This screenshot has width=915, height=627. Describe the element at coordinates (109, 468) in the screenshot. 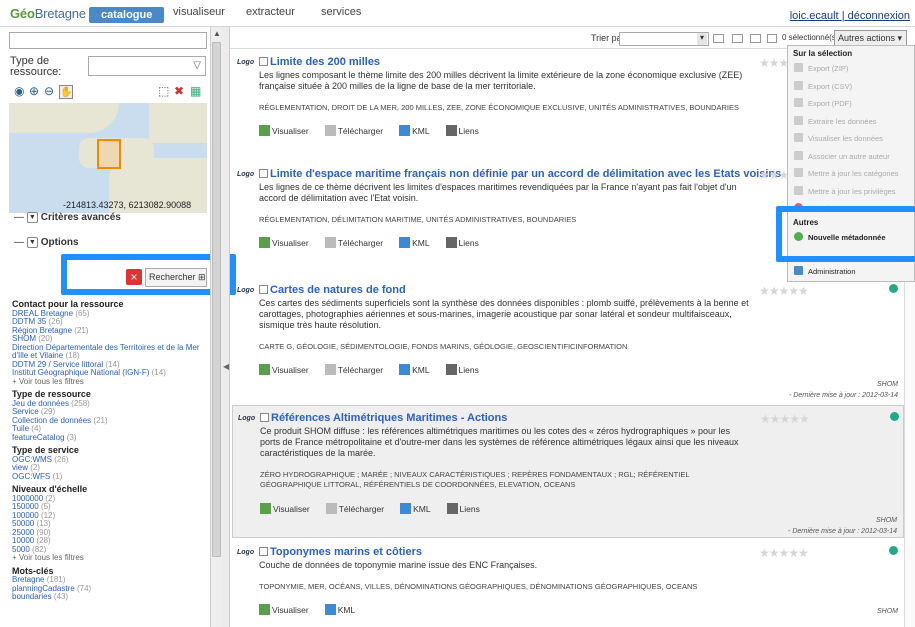

I see `facet-item: view (2)` at that location.